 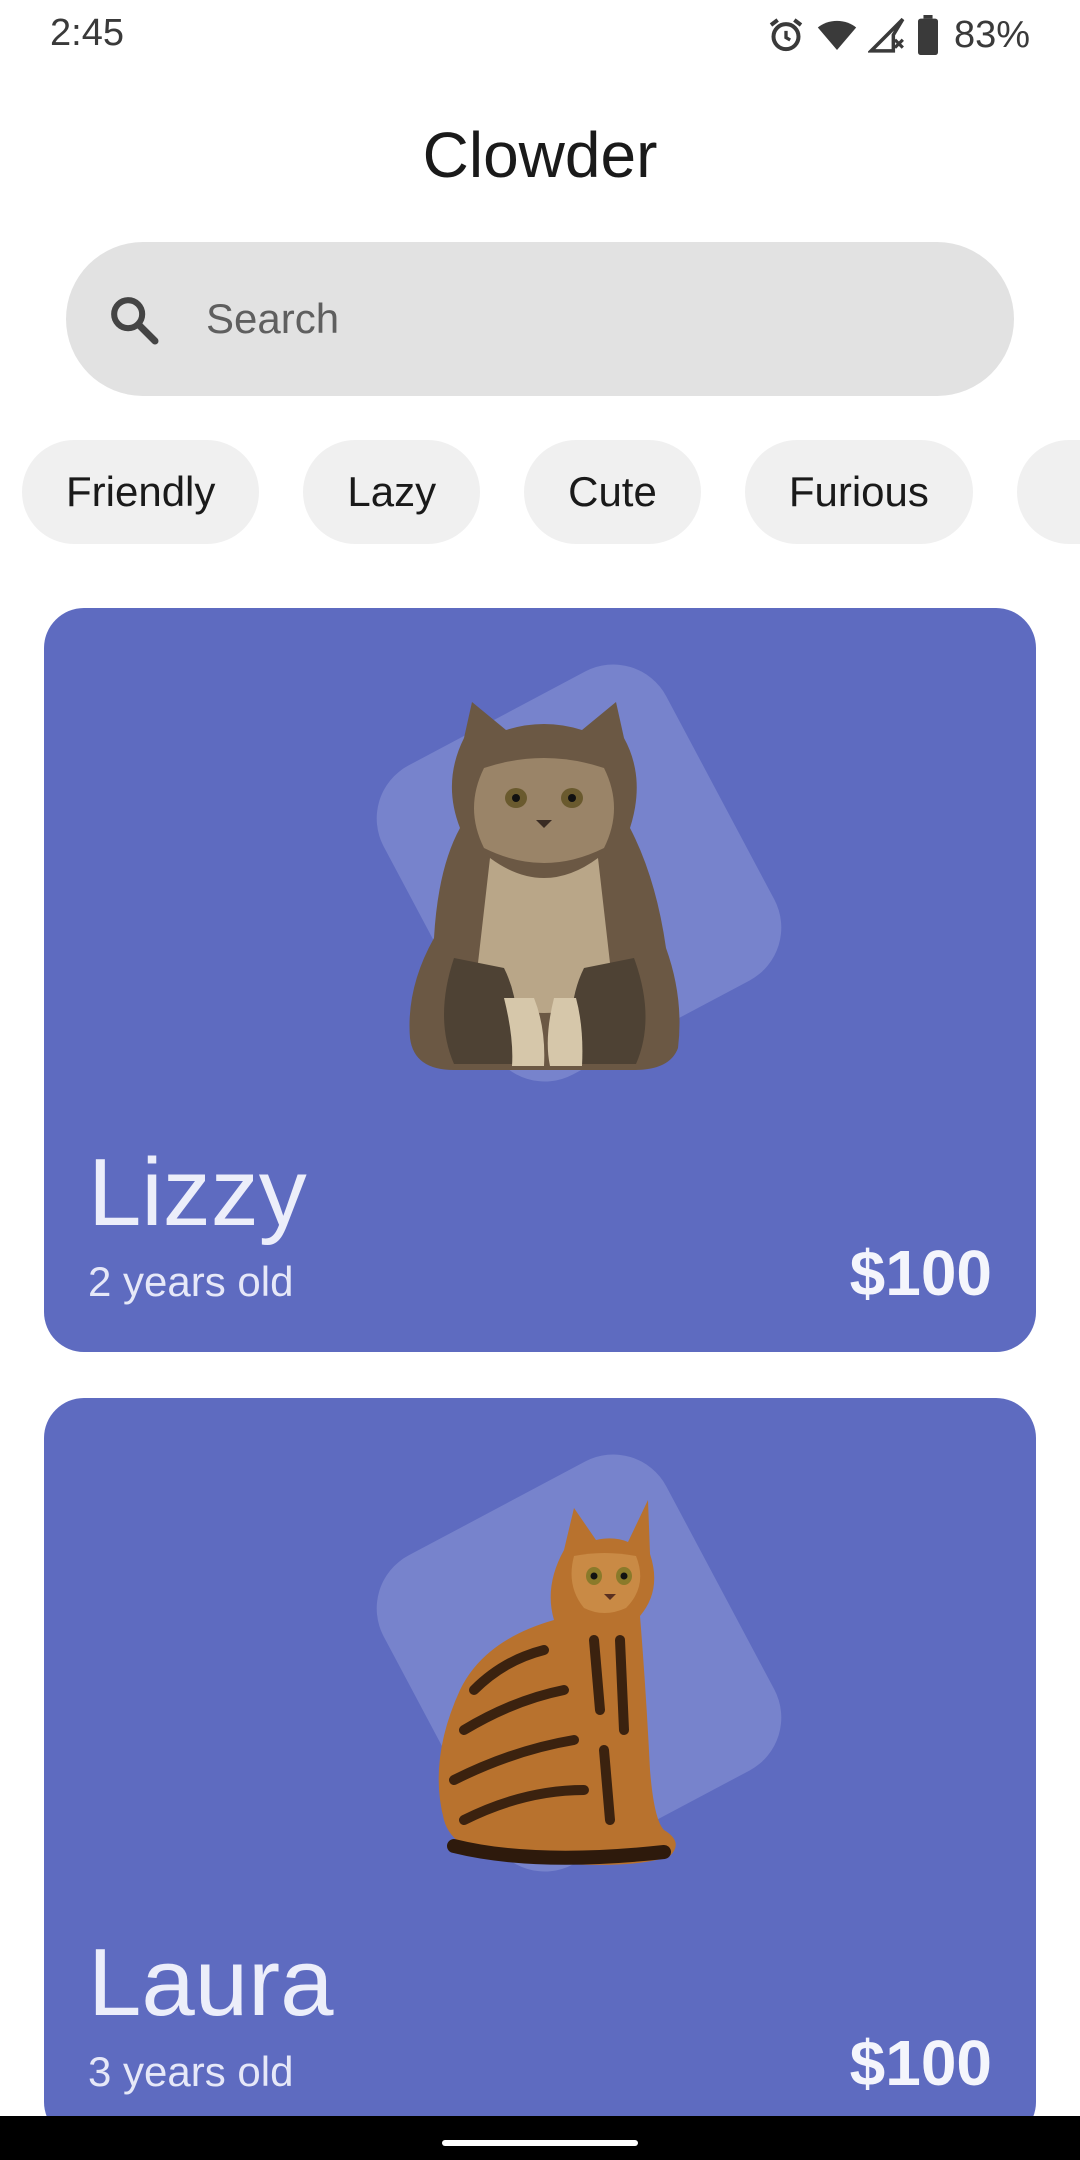 I want to click on search-icon, so click(x=134, y=322).